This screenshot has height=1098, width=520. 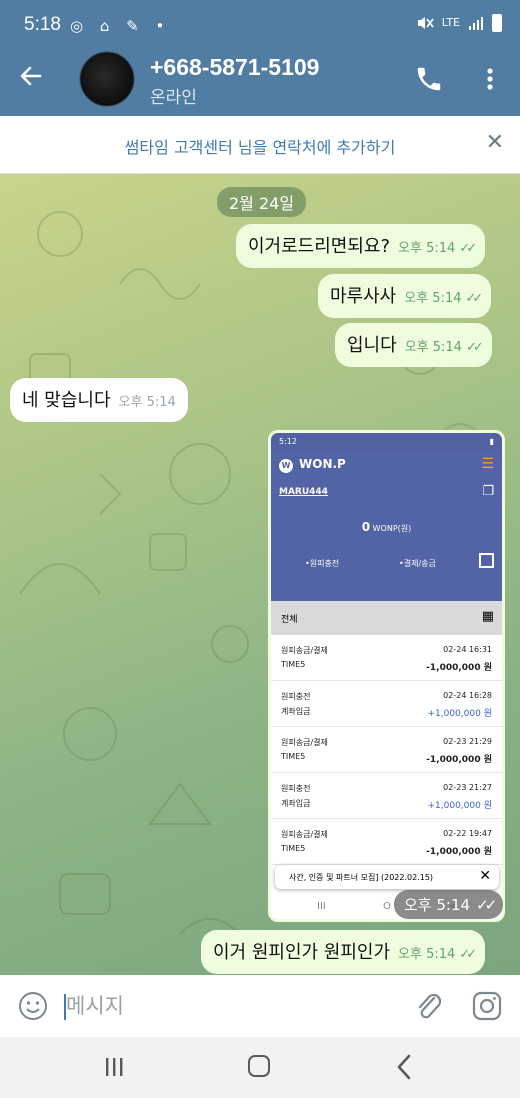 What do you see at coordinates (107, 79) in the screenshot?
I see `contact-avatar` at bounding box center [107, 79].